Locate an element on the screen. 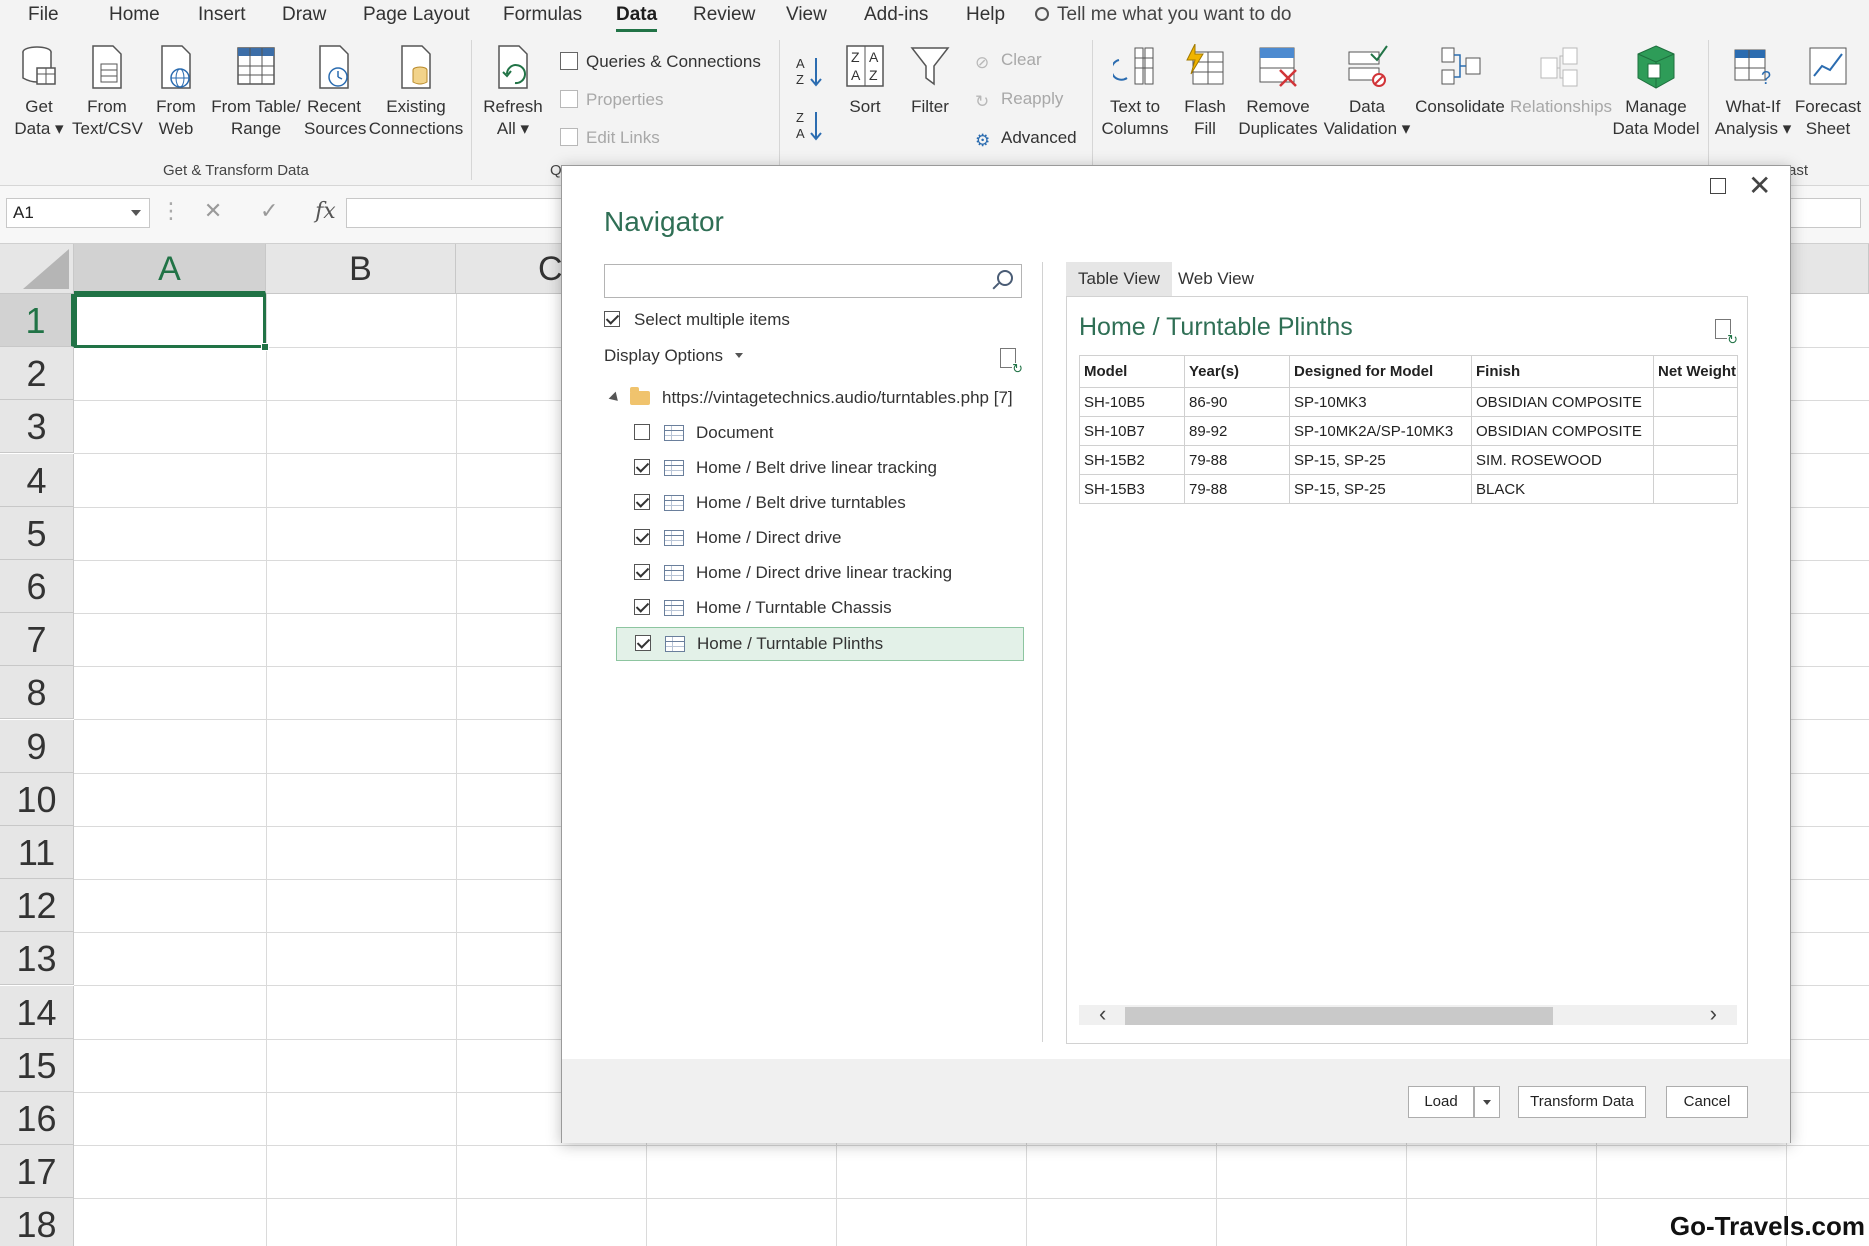  existing-connections-button: Existing Connections is located at coordinates (416, 92).